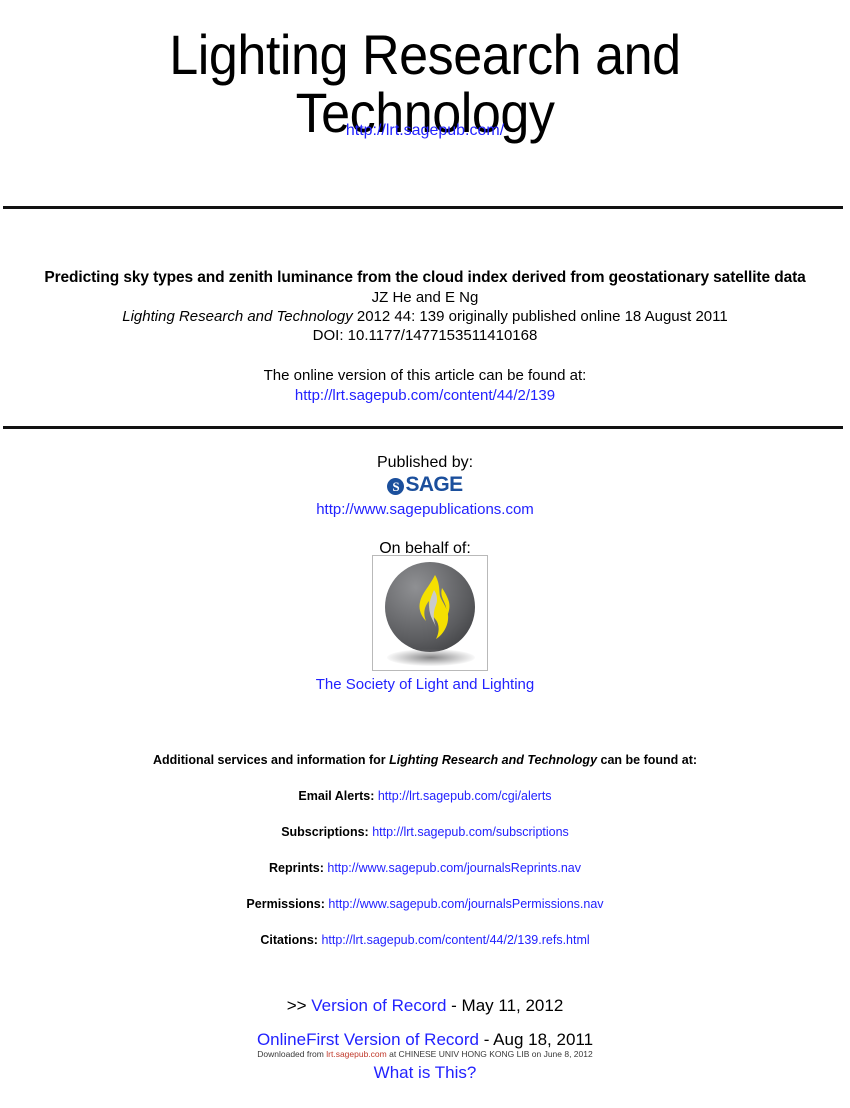 This screenshot has width=850, height=1108. I want to click on sage-publications-link: http://www.sagepublications.com, so click(425, 510).